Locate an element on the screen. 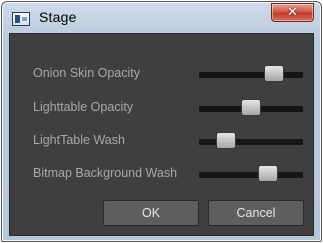  bitmap-background-wash-thumb is located at coordinates (267, 173).